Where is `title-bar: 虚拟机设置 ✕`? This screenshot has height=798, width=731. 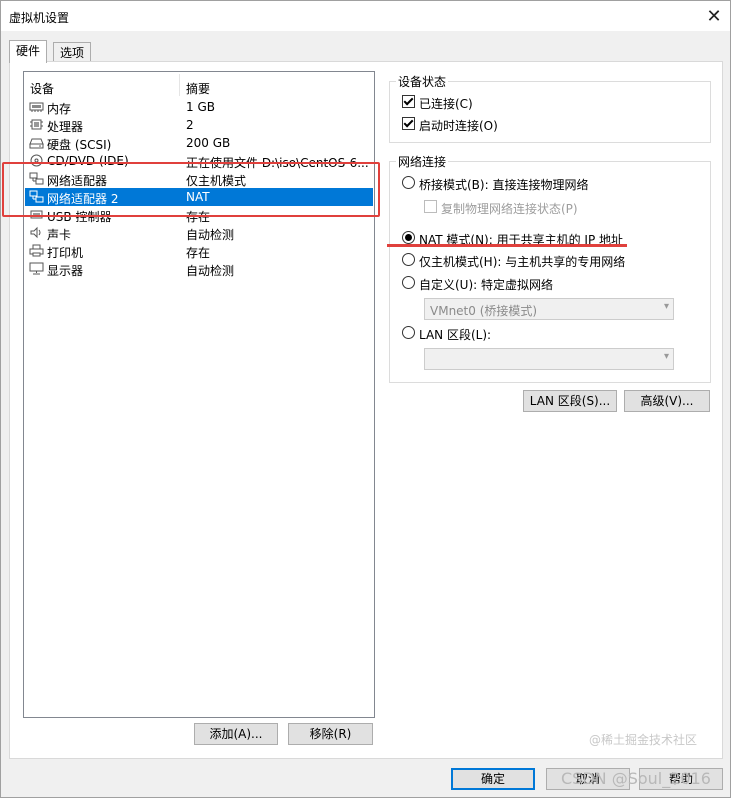 title-bar: 虚拟机设置 ✕ is located at coordinates (365, 16).